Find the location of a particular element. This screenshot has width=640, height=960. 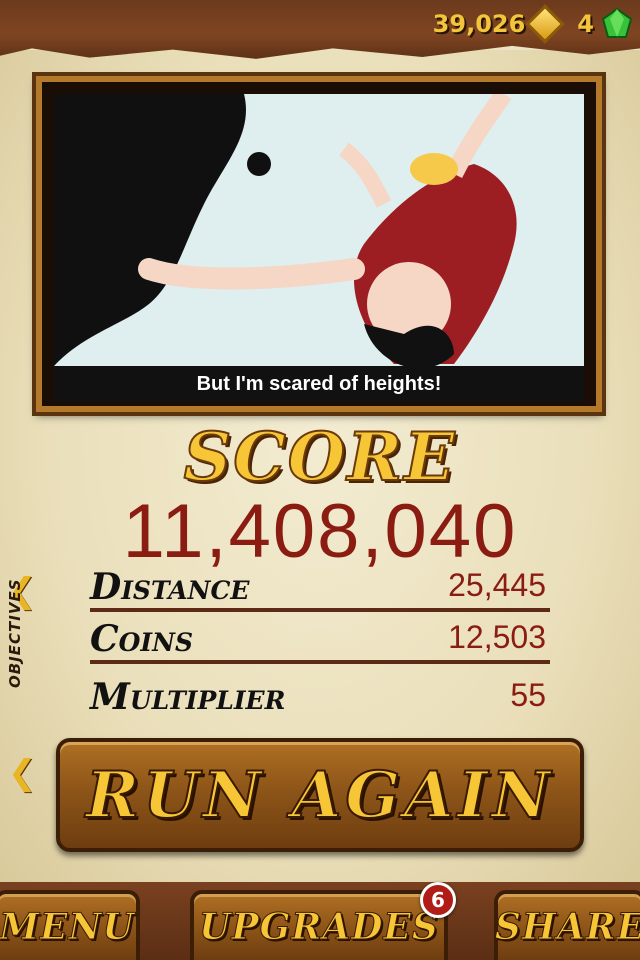

stat-value: 55 is located at coordinates (528, 695).